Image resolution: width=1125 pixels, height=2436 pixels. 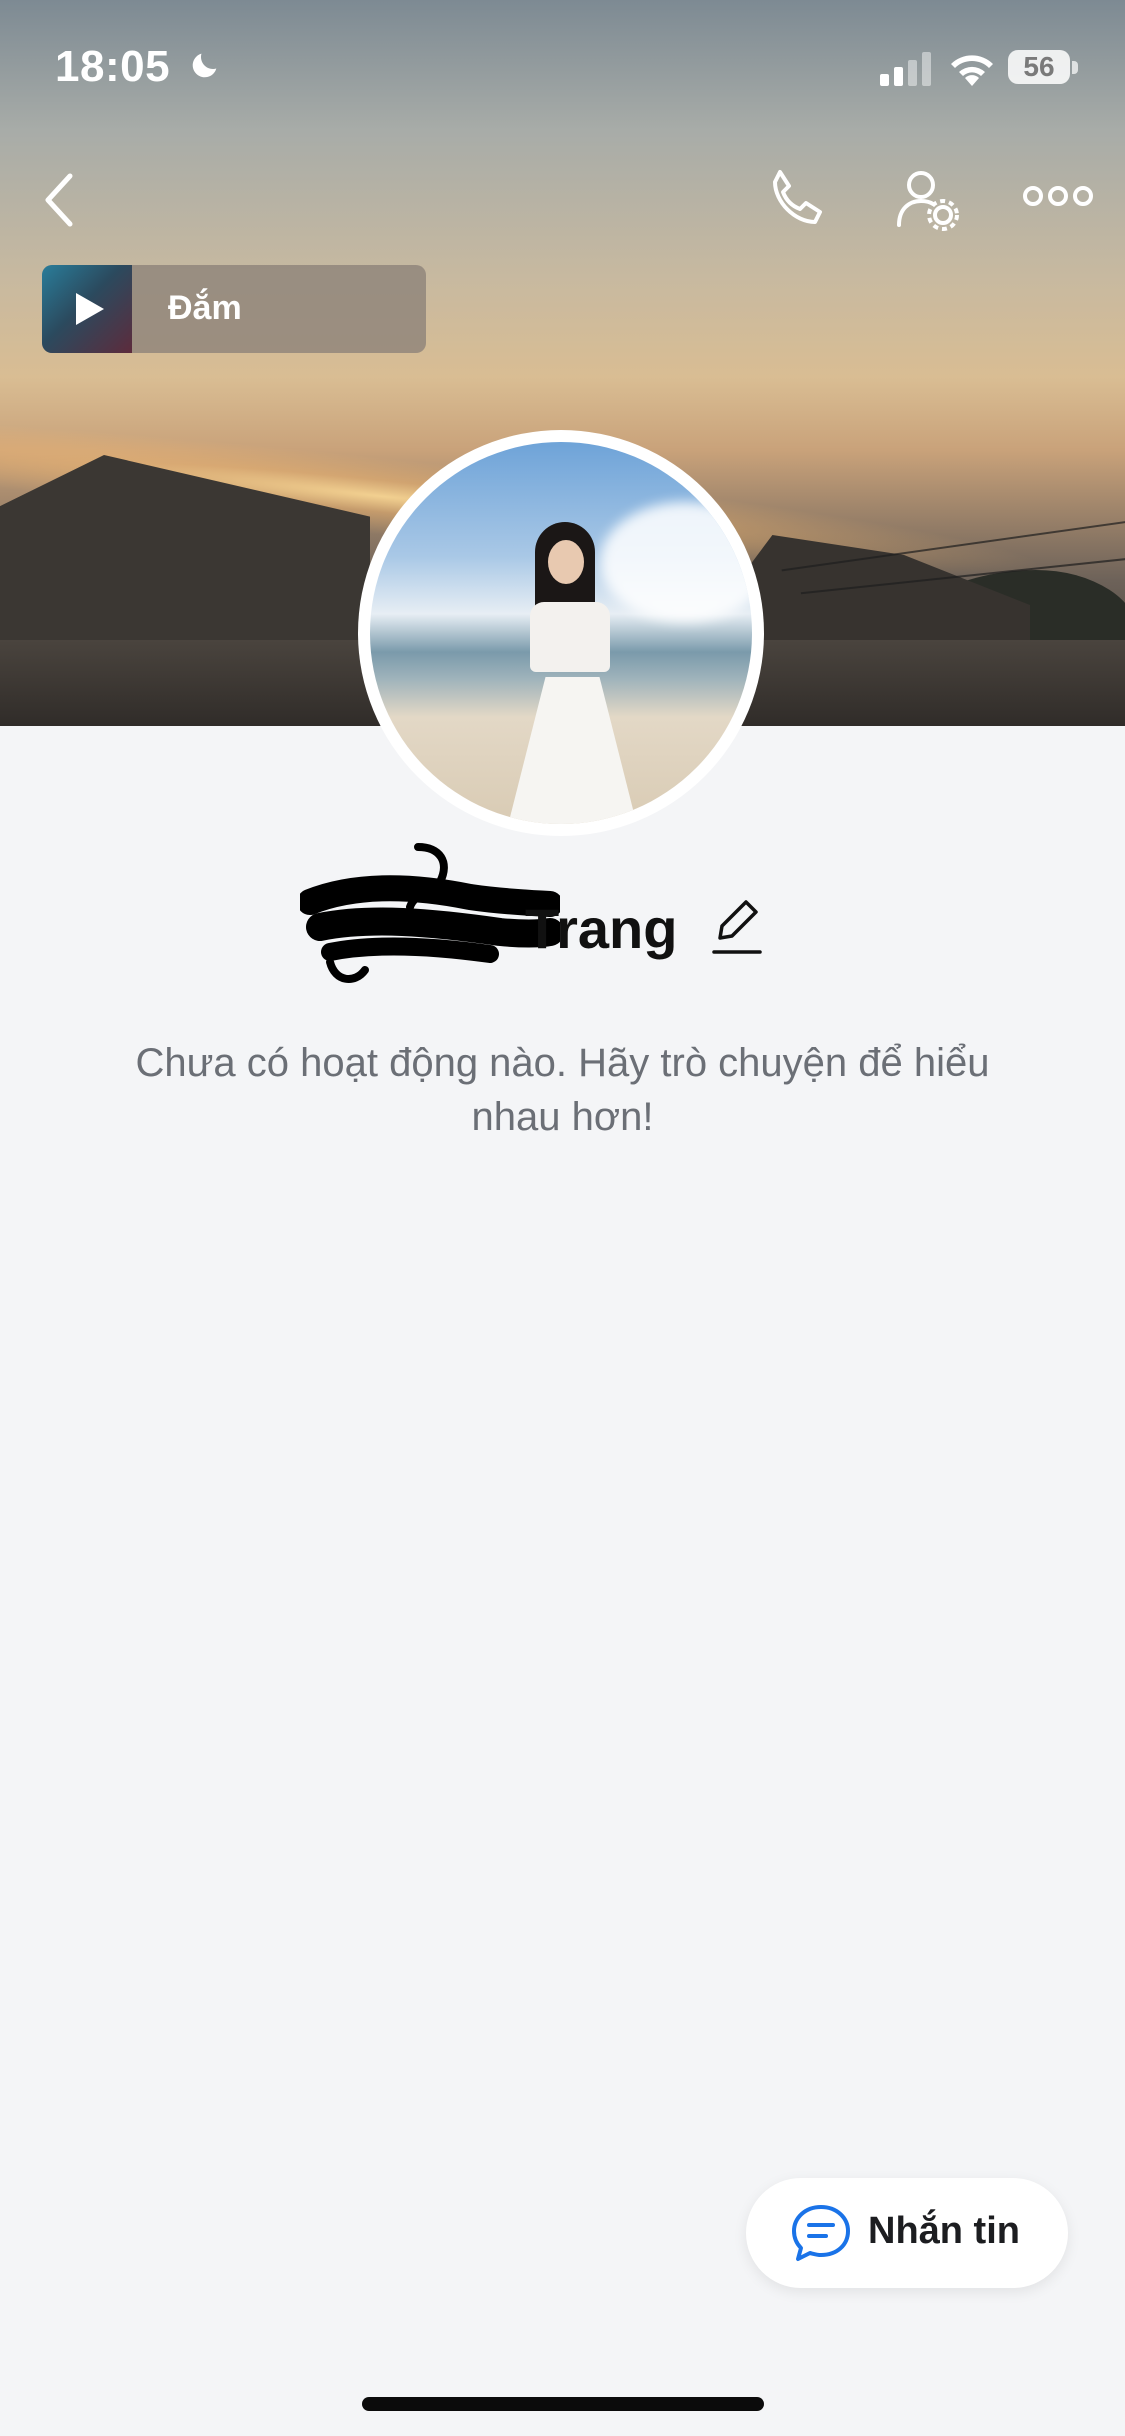 I want to click on phone-icon, so click(x=797, y=197).